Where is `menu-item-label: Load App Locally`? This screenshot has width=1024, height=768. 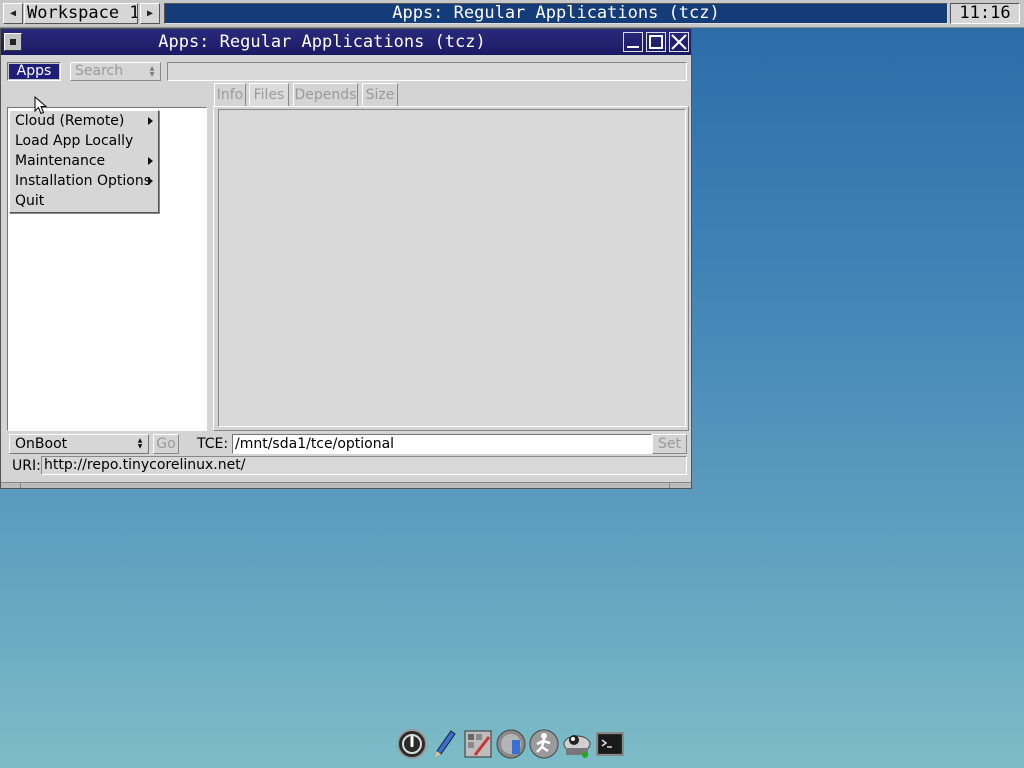
menu-item-label: Load App Locally is located at coordinates (74, 141).